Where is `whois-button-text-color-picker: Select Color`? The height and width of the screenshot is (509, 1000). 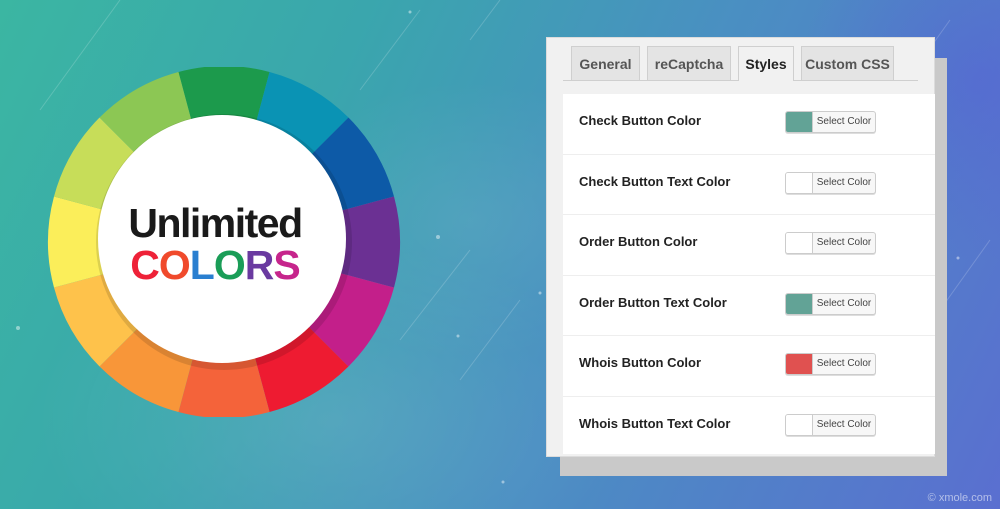 whois-button-text-color-picker: Select Color is located at coordinates (830, 424).